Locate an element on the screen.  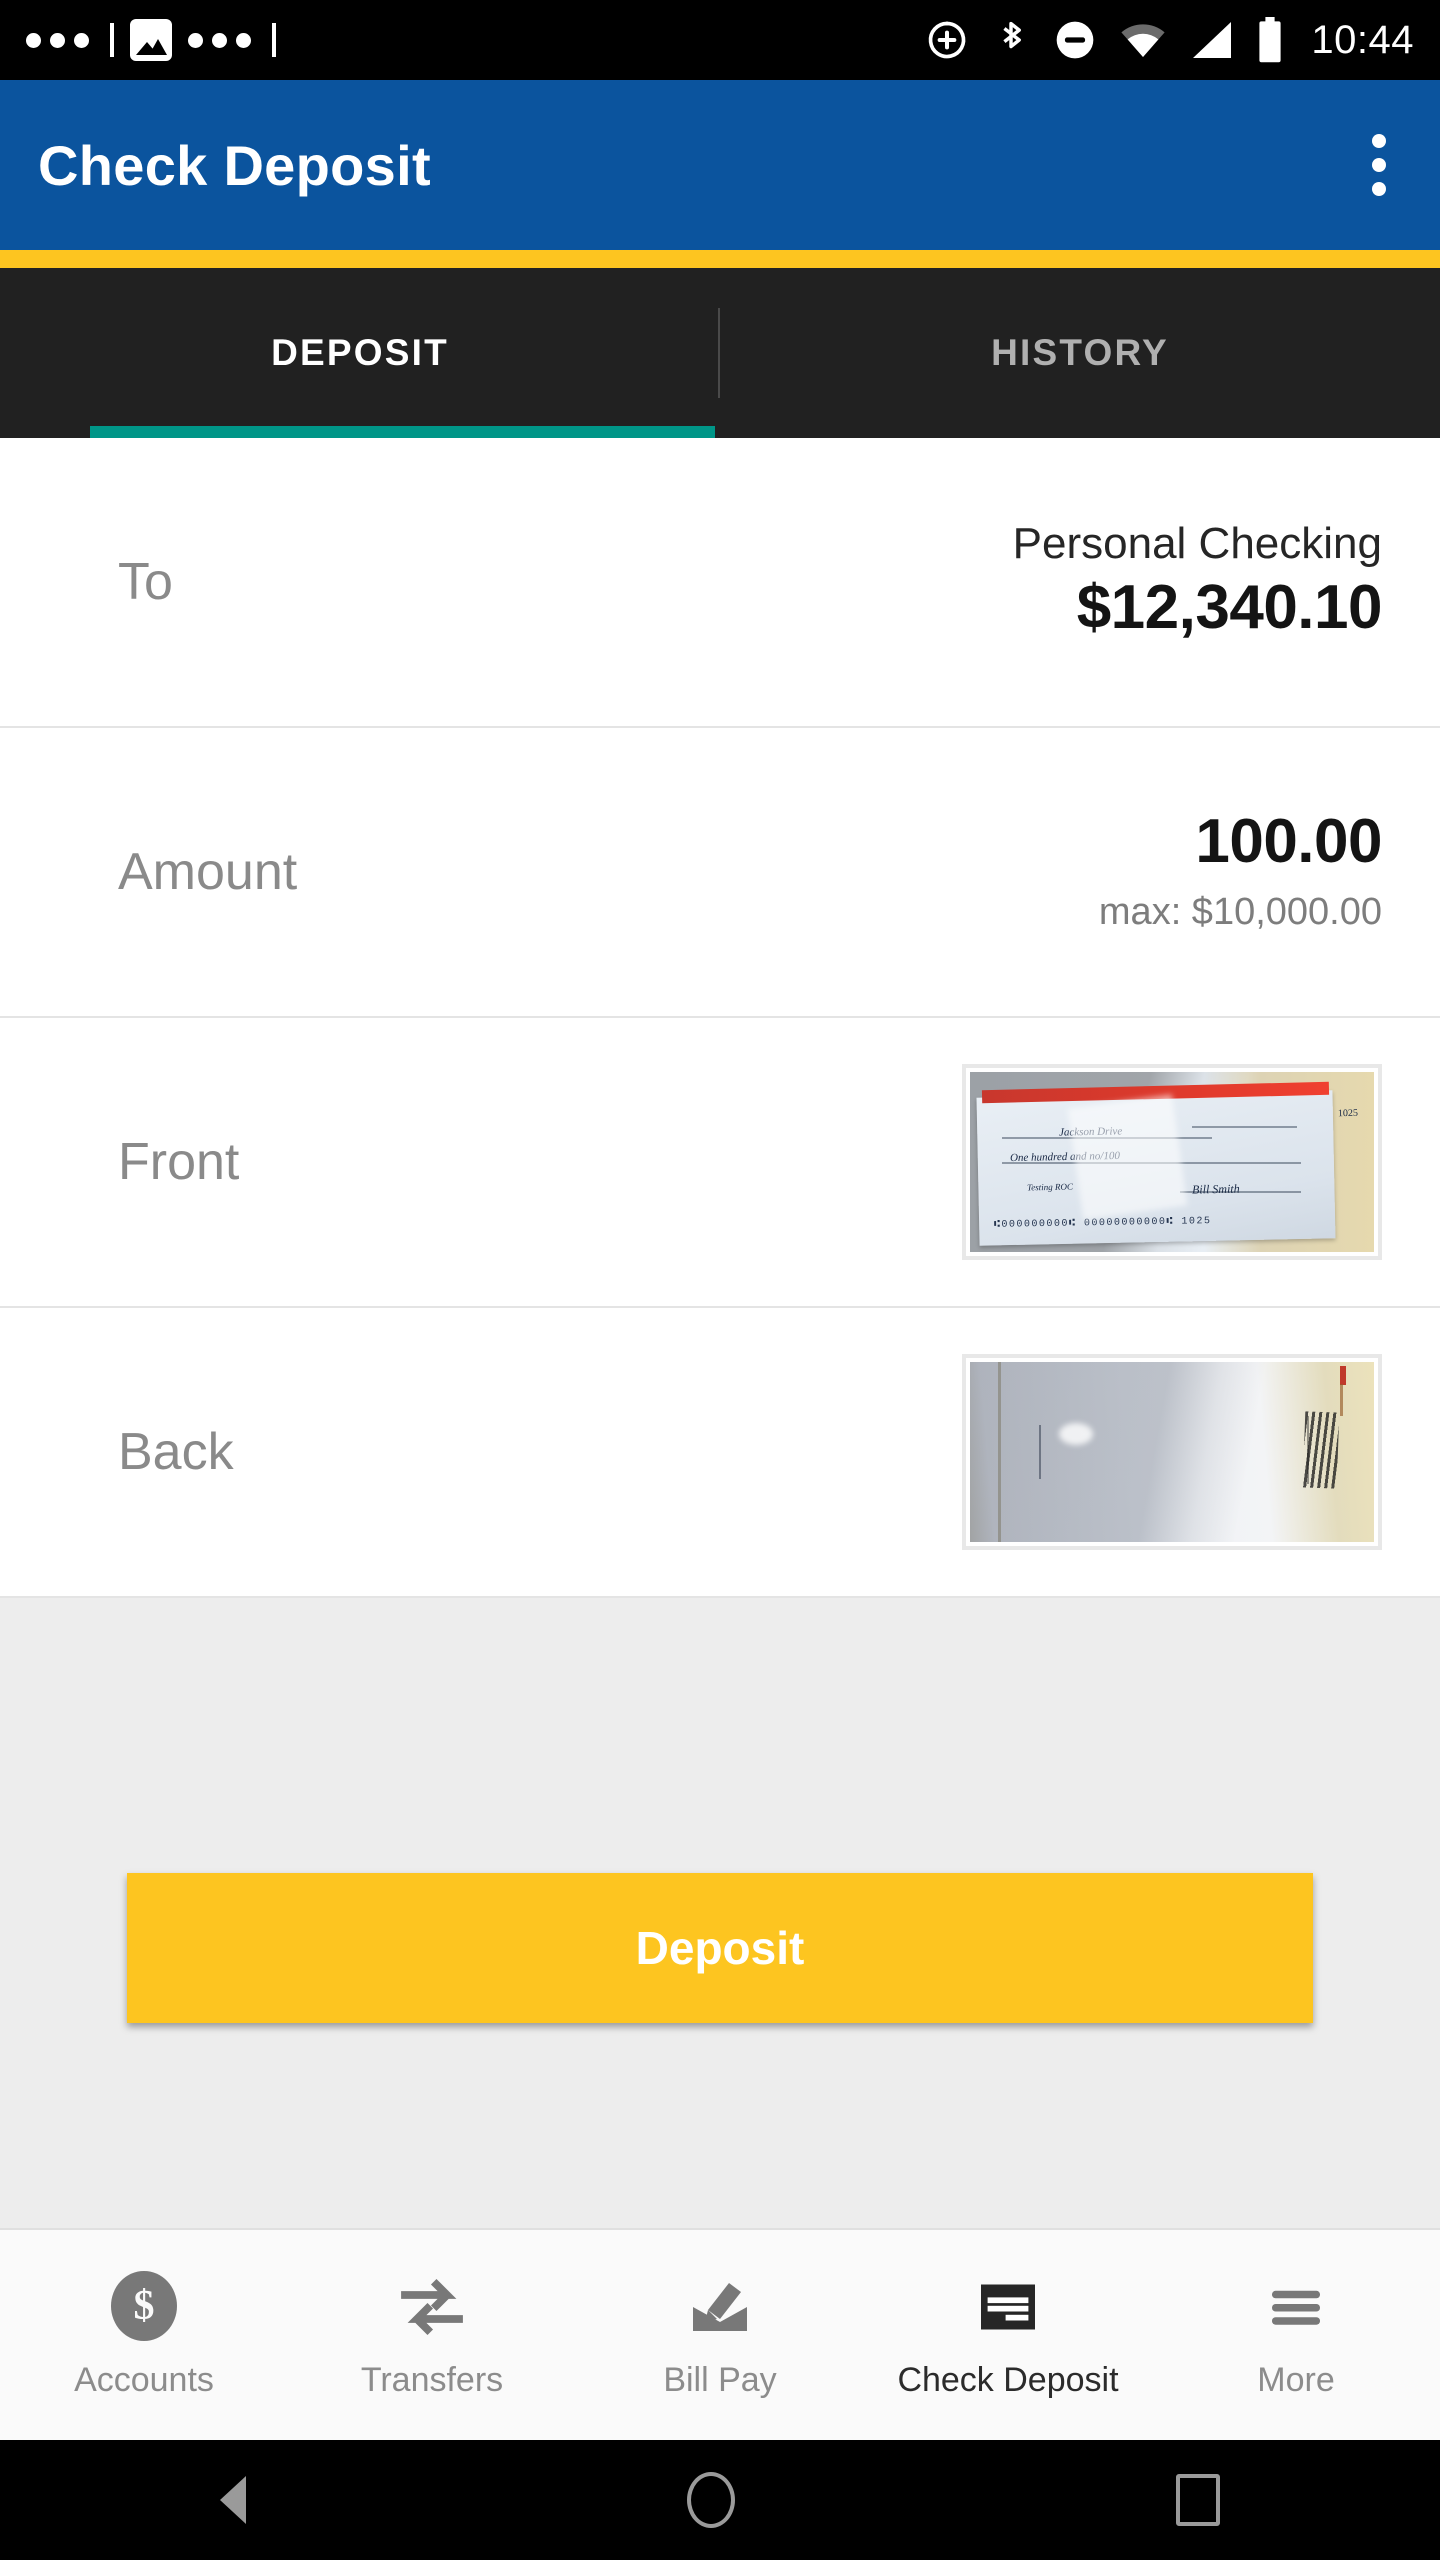
status-bar-clock: 10:44 is located at coordinates (1362, 39).